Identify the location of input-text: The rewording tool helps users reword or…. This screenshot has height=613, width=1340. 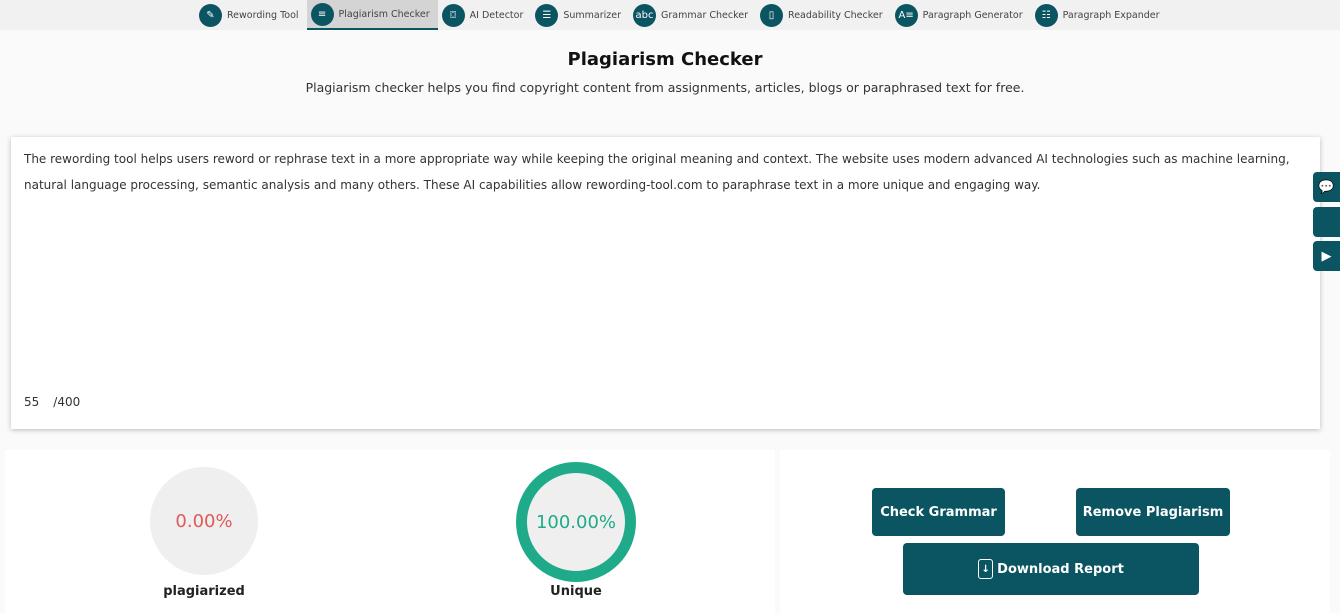
(659, 172).